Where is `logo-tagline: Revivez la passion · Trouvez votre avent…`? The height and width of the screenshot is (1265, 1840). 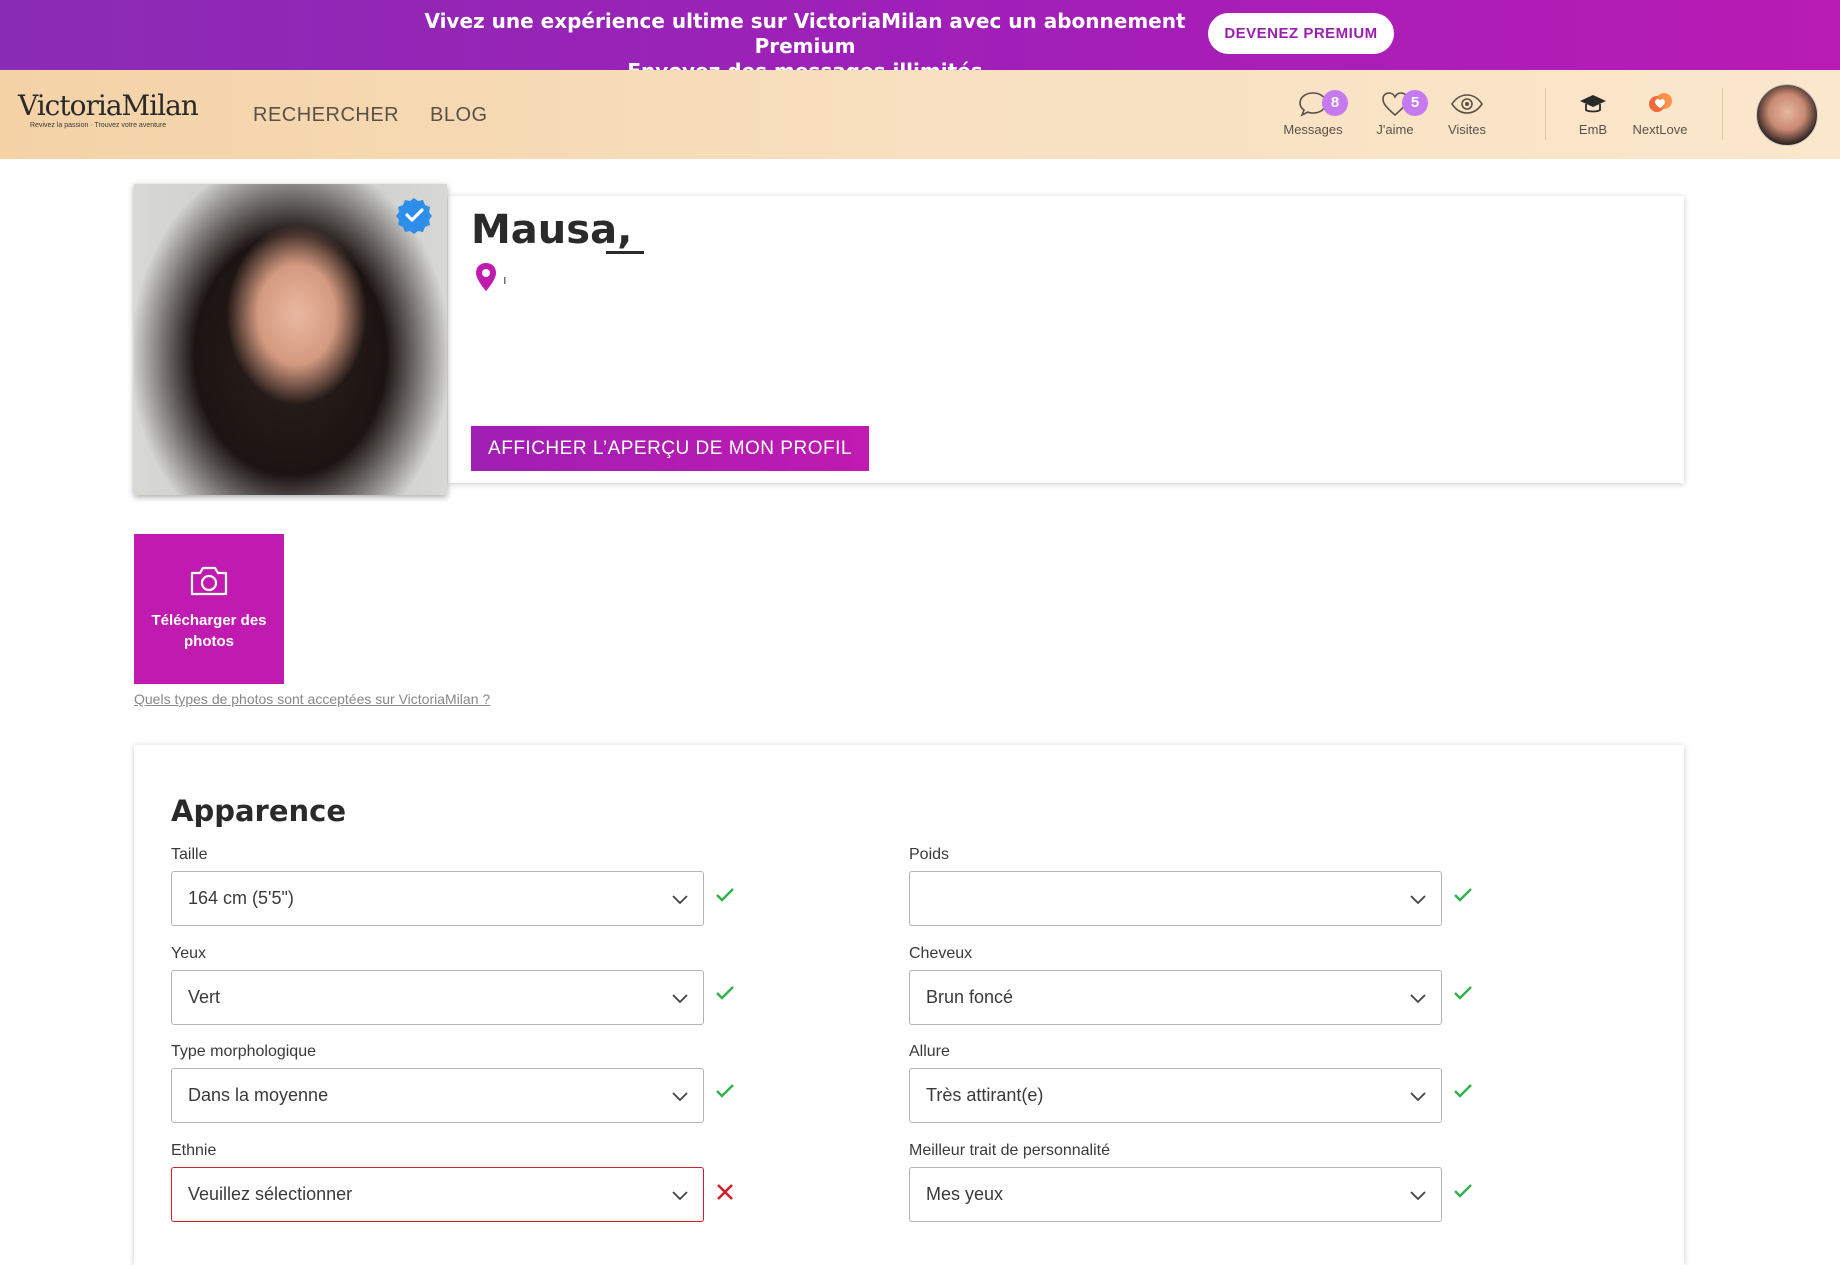
logo-tagline: Revivez la passion · Trouvez votre avent… is located at coordinates (98, 125).